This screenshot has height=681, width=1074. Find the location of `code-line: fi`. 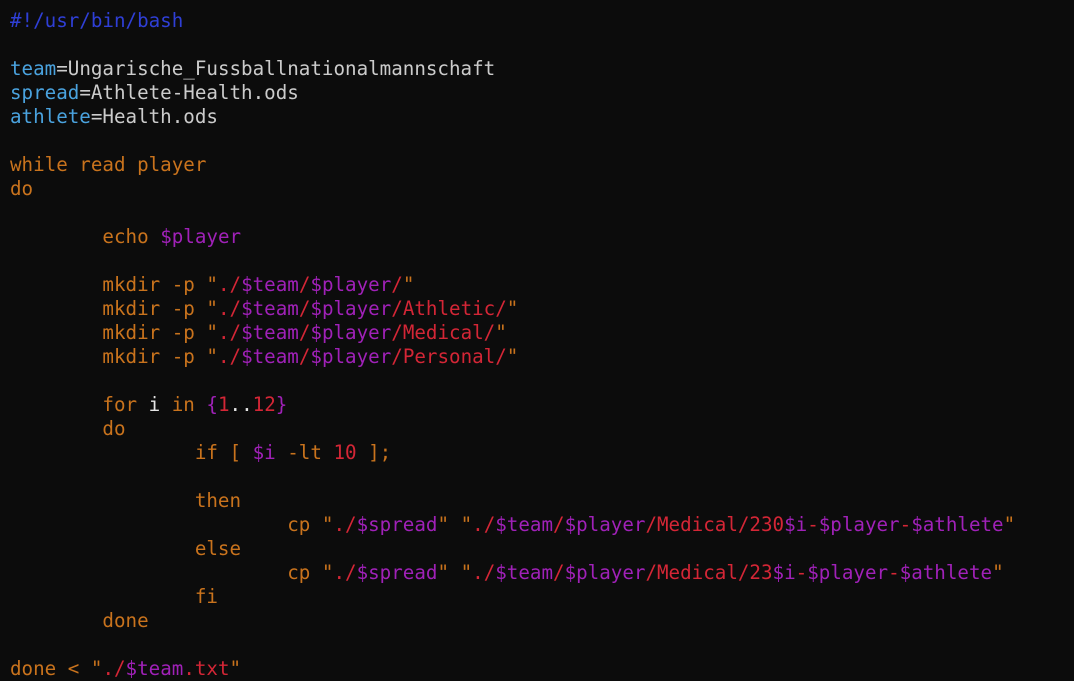

code-line: fi is located at coordinates (540, 597).